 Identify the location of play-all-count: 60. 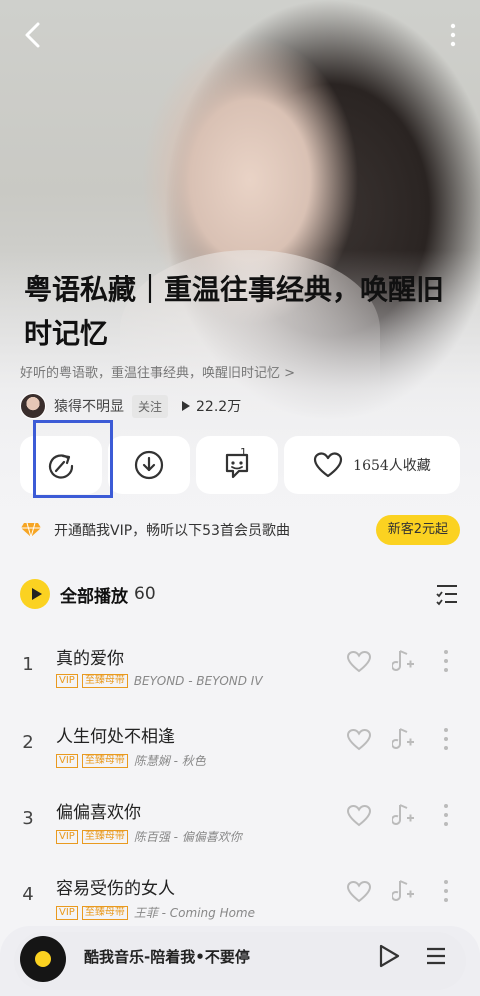
(145, 594).